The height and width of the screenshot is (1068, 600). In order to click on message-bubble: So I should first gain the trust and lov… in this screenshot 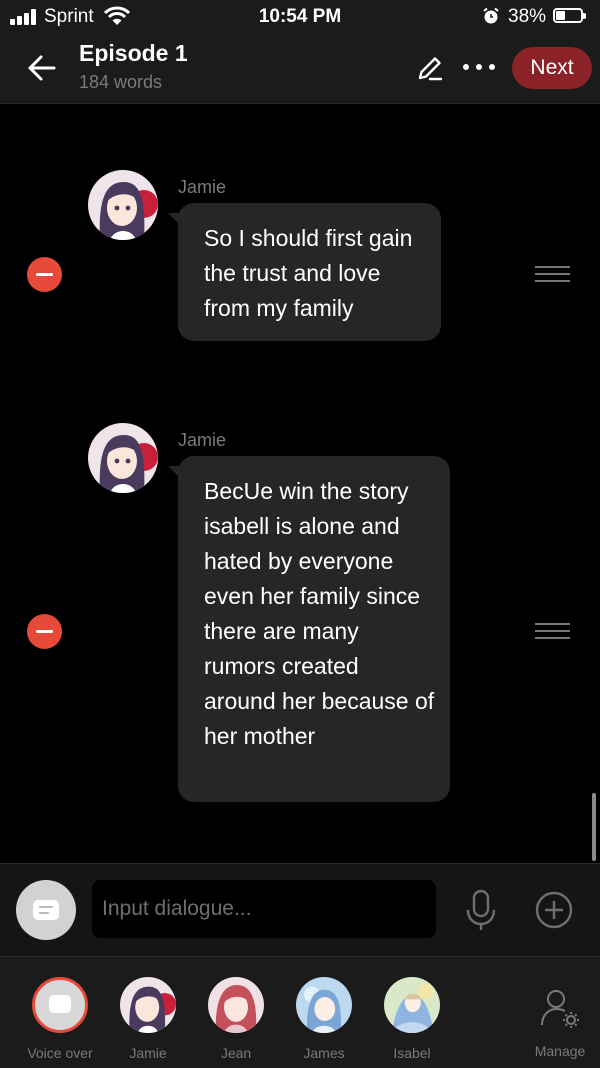, I will do `click(304, 272)`.